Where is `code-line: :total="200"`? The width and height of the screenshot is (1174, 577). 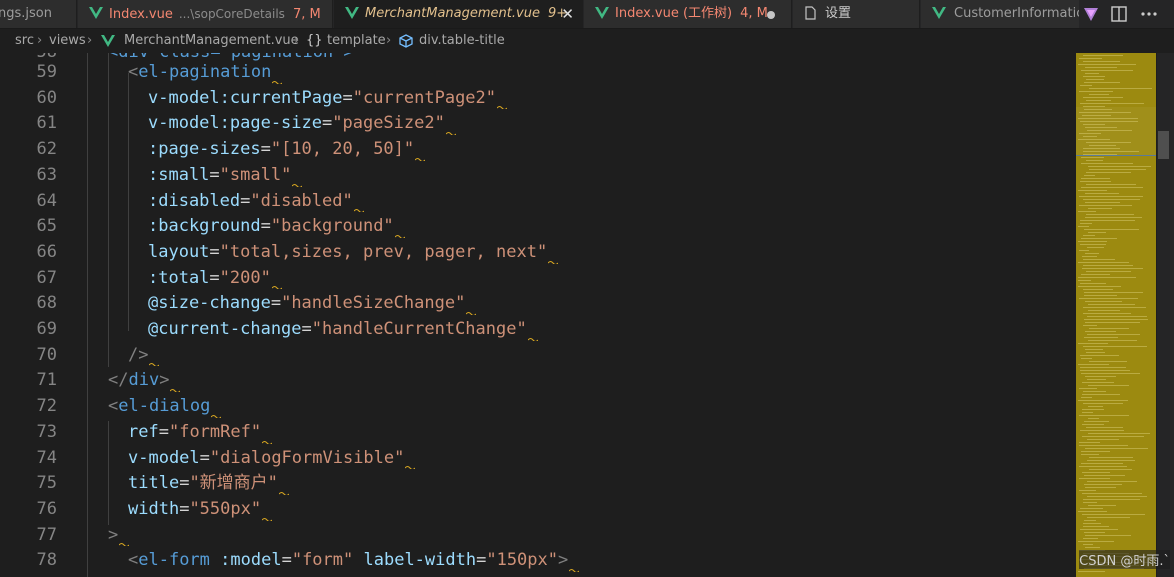 code-line: :total="200" is located at coordinates (209, 279).